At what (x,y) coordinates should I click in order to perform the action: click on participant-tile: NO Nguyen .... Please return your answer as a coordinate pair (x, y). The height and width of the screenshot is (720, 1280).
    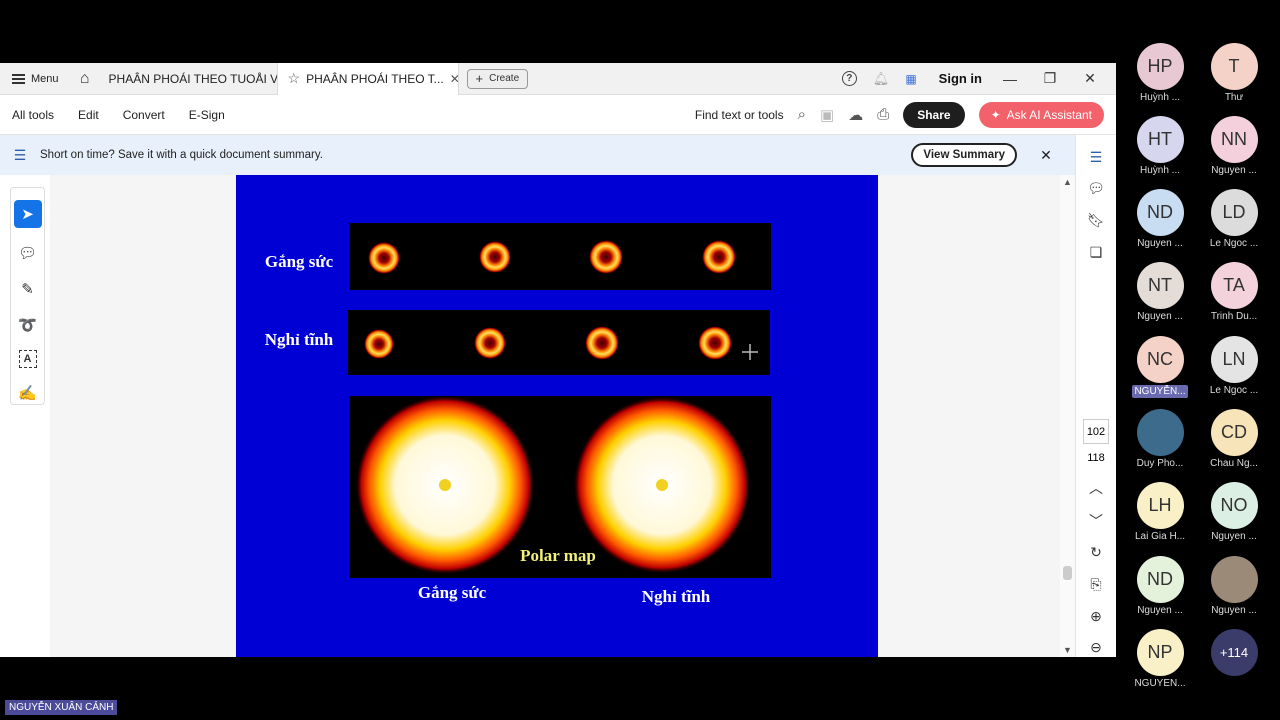
    Looking at the image, I should click on (1234, 512).